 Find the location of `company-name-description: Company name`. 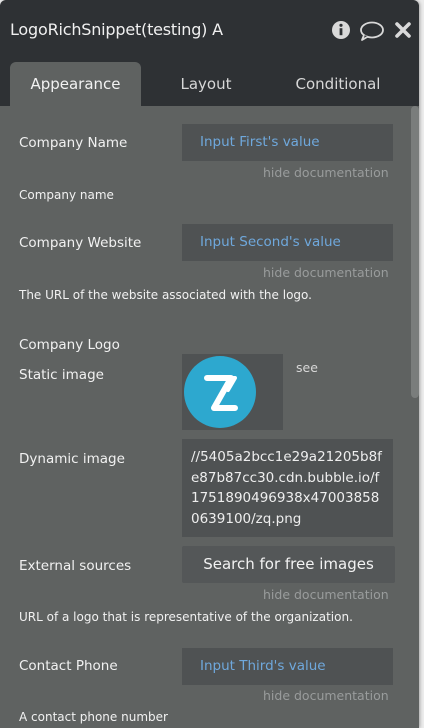

company-name-description: Company name is located at coordinates (66, 195).